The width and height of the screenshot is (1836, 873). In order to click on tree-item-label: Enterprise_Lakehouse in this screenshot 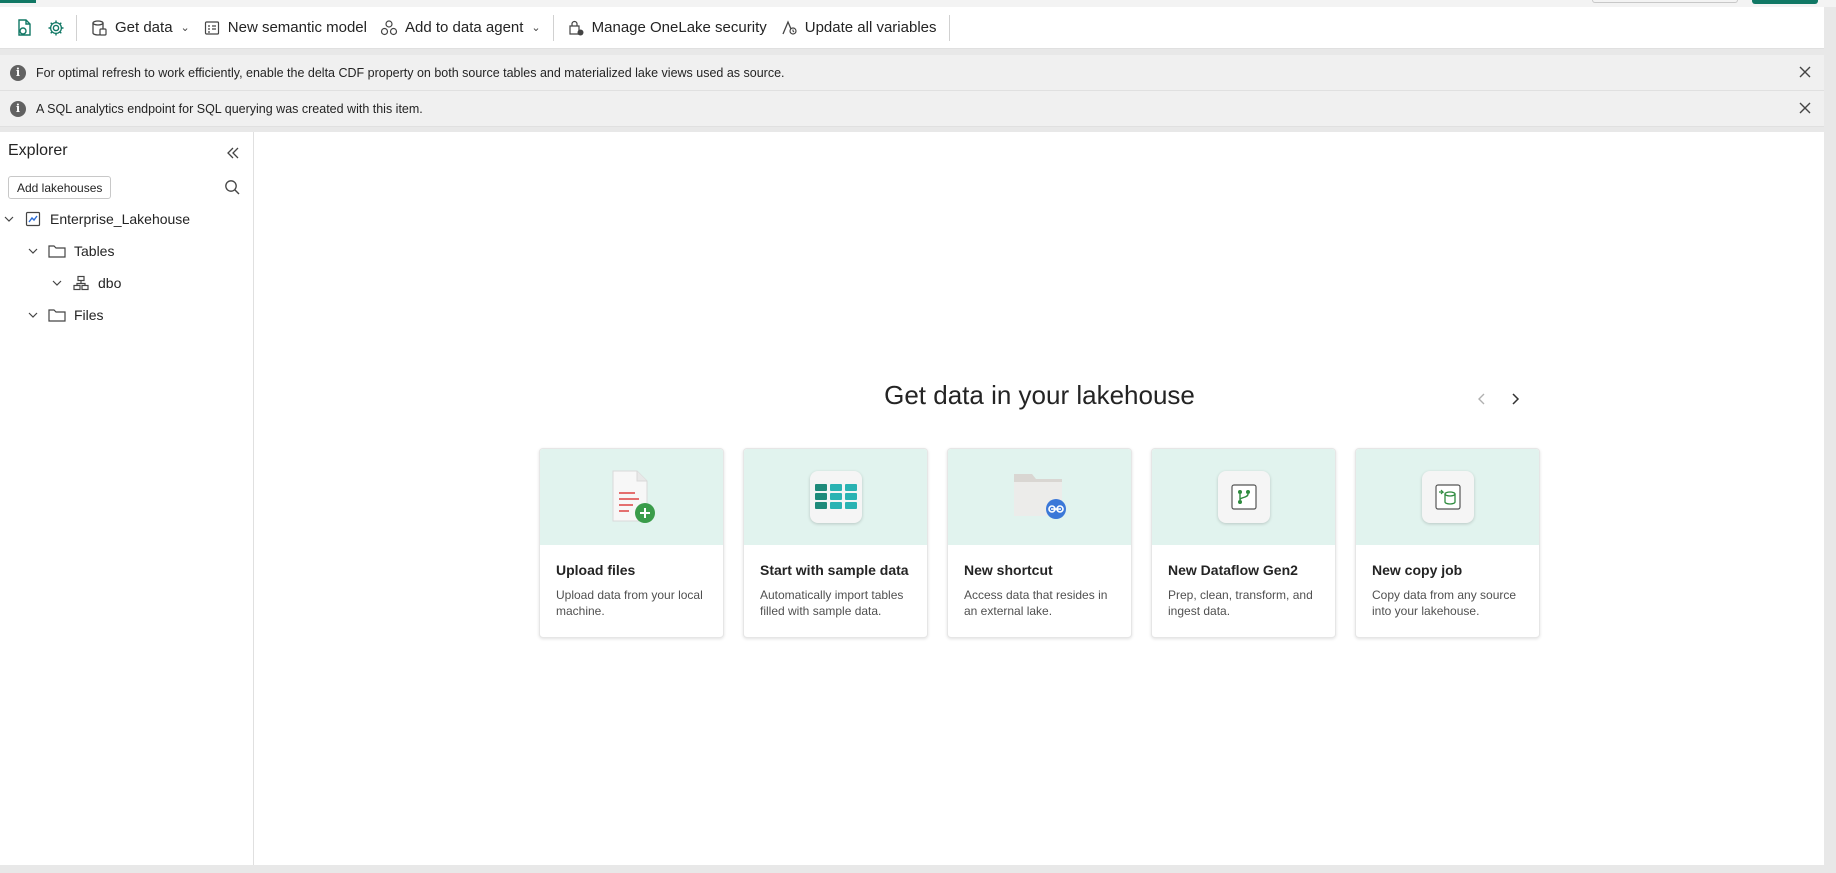, I will do `click(120, 219)`.